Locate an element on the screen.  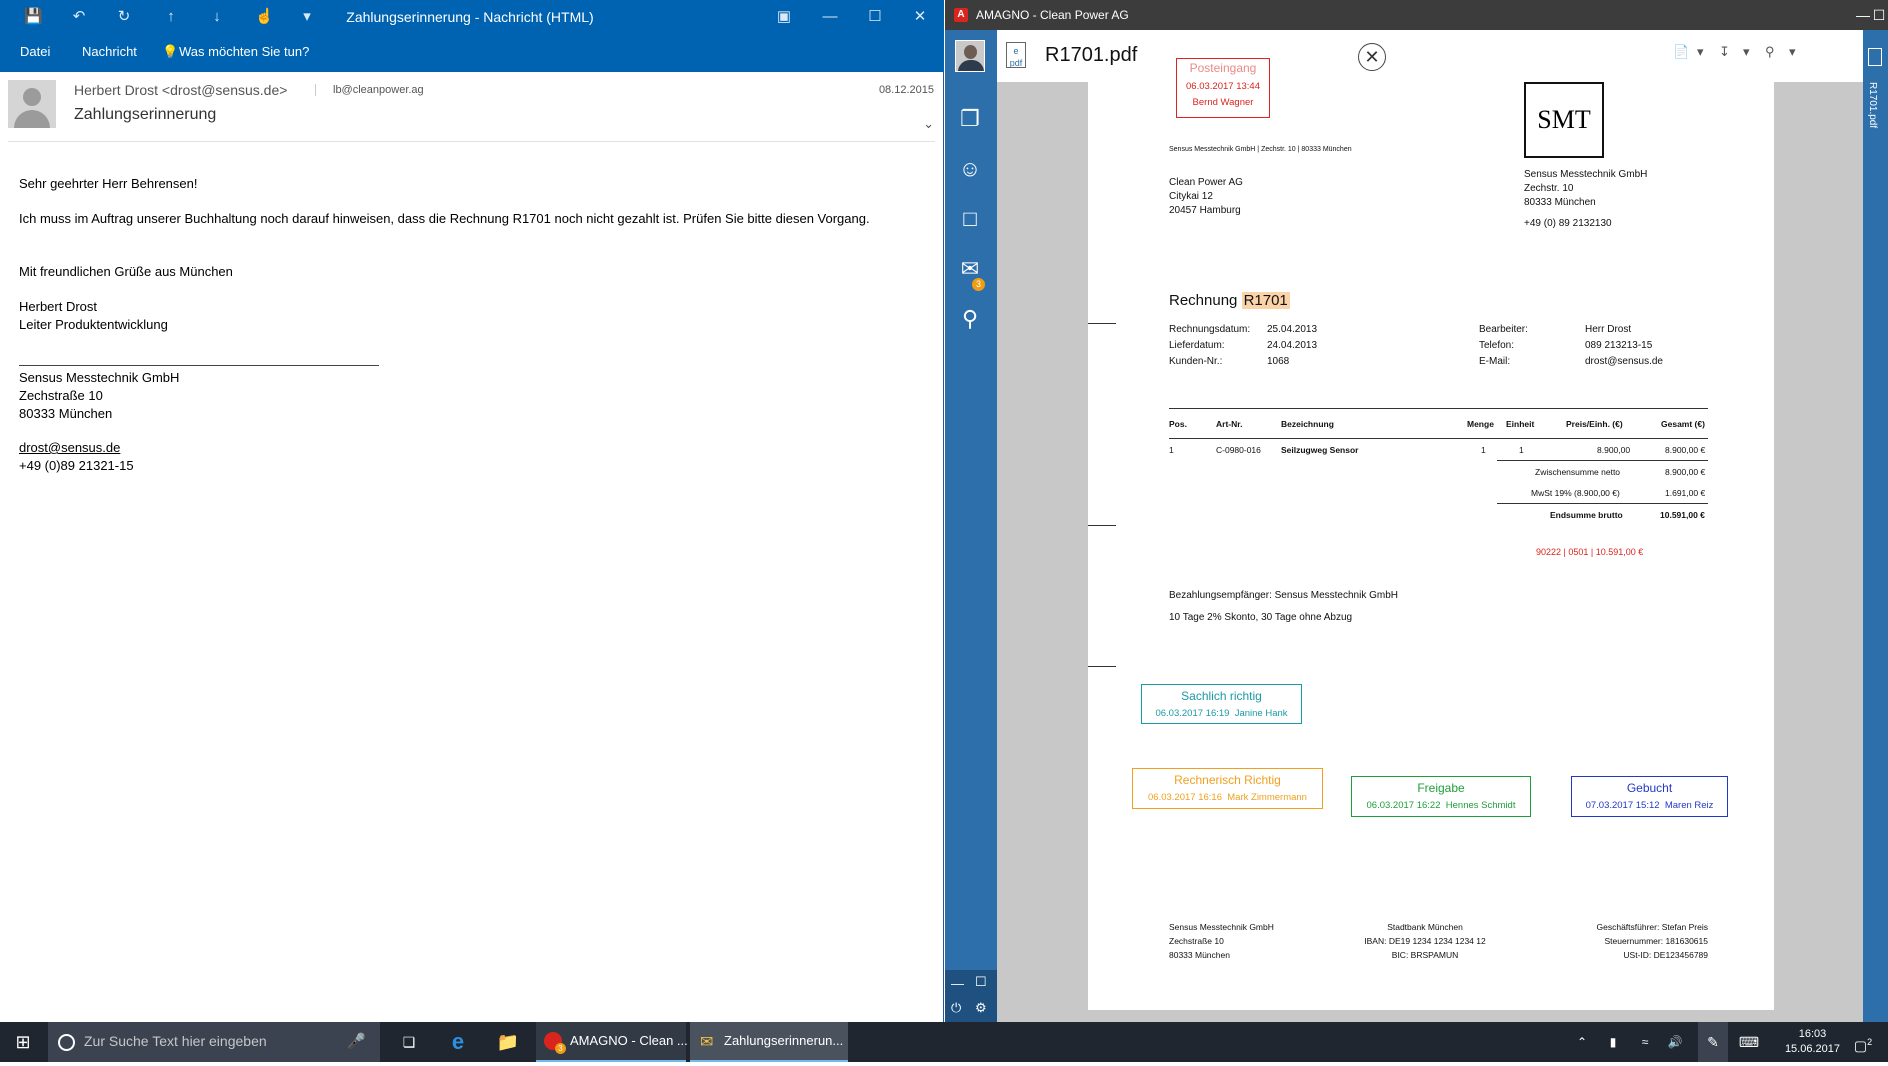
sender: Herbert Drost <drost@sensus.de> is located at coordinates (180, 90).